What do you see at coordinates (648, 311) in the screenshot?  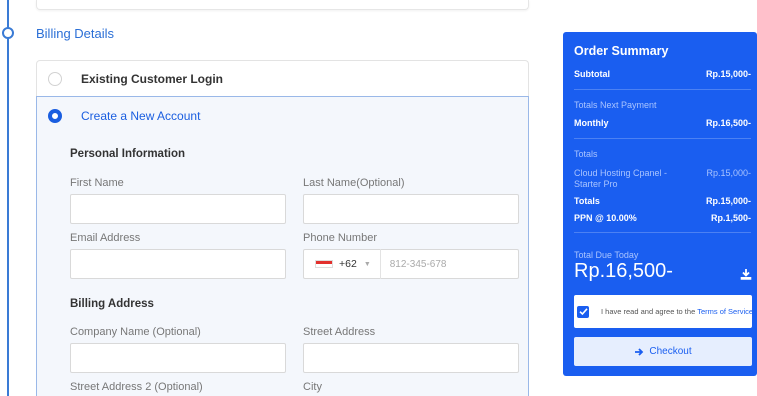 I see `terms-text-label: I have read and agree to the` at bounding box center [648, 311].